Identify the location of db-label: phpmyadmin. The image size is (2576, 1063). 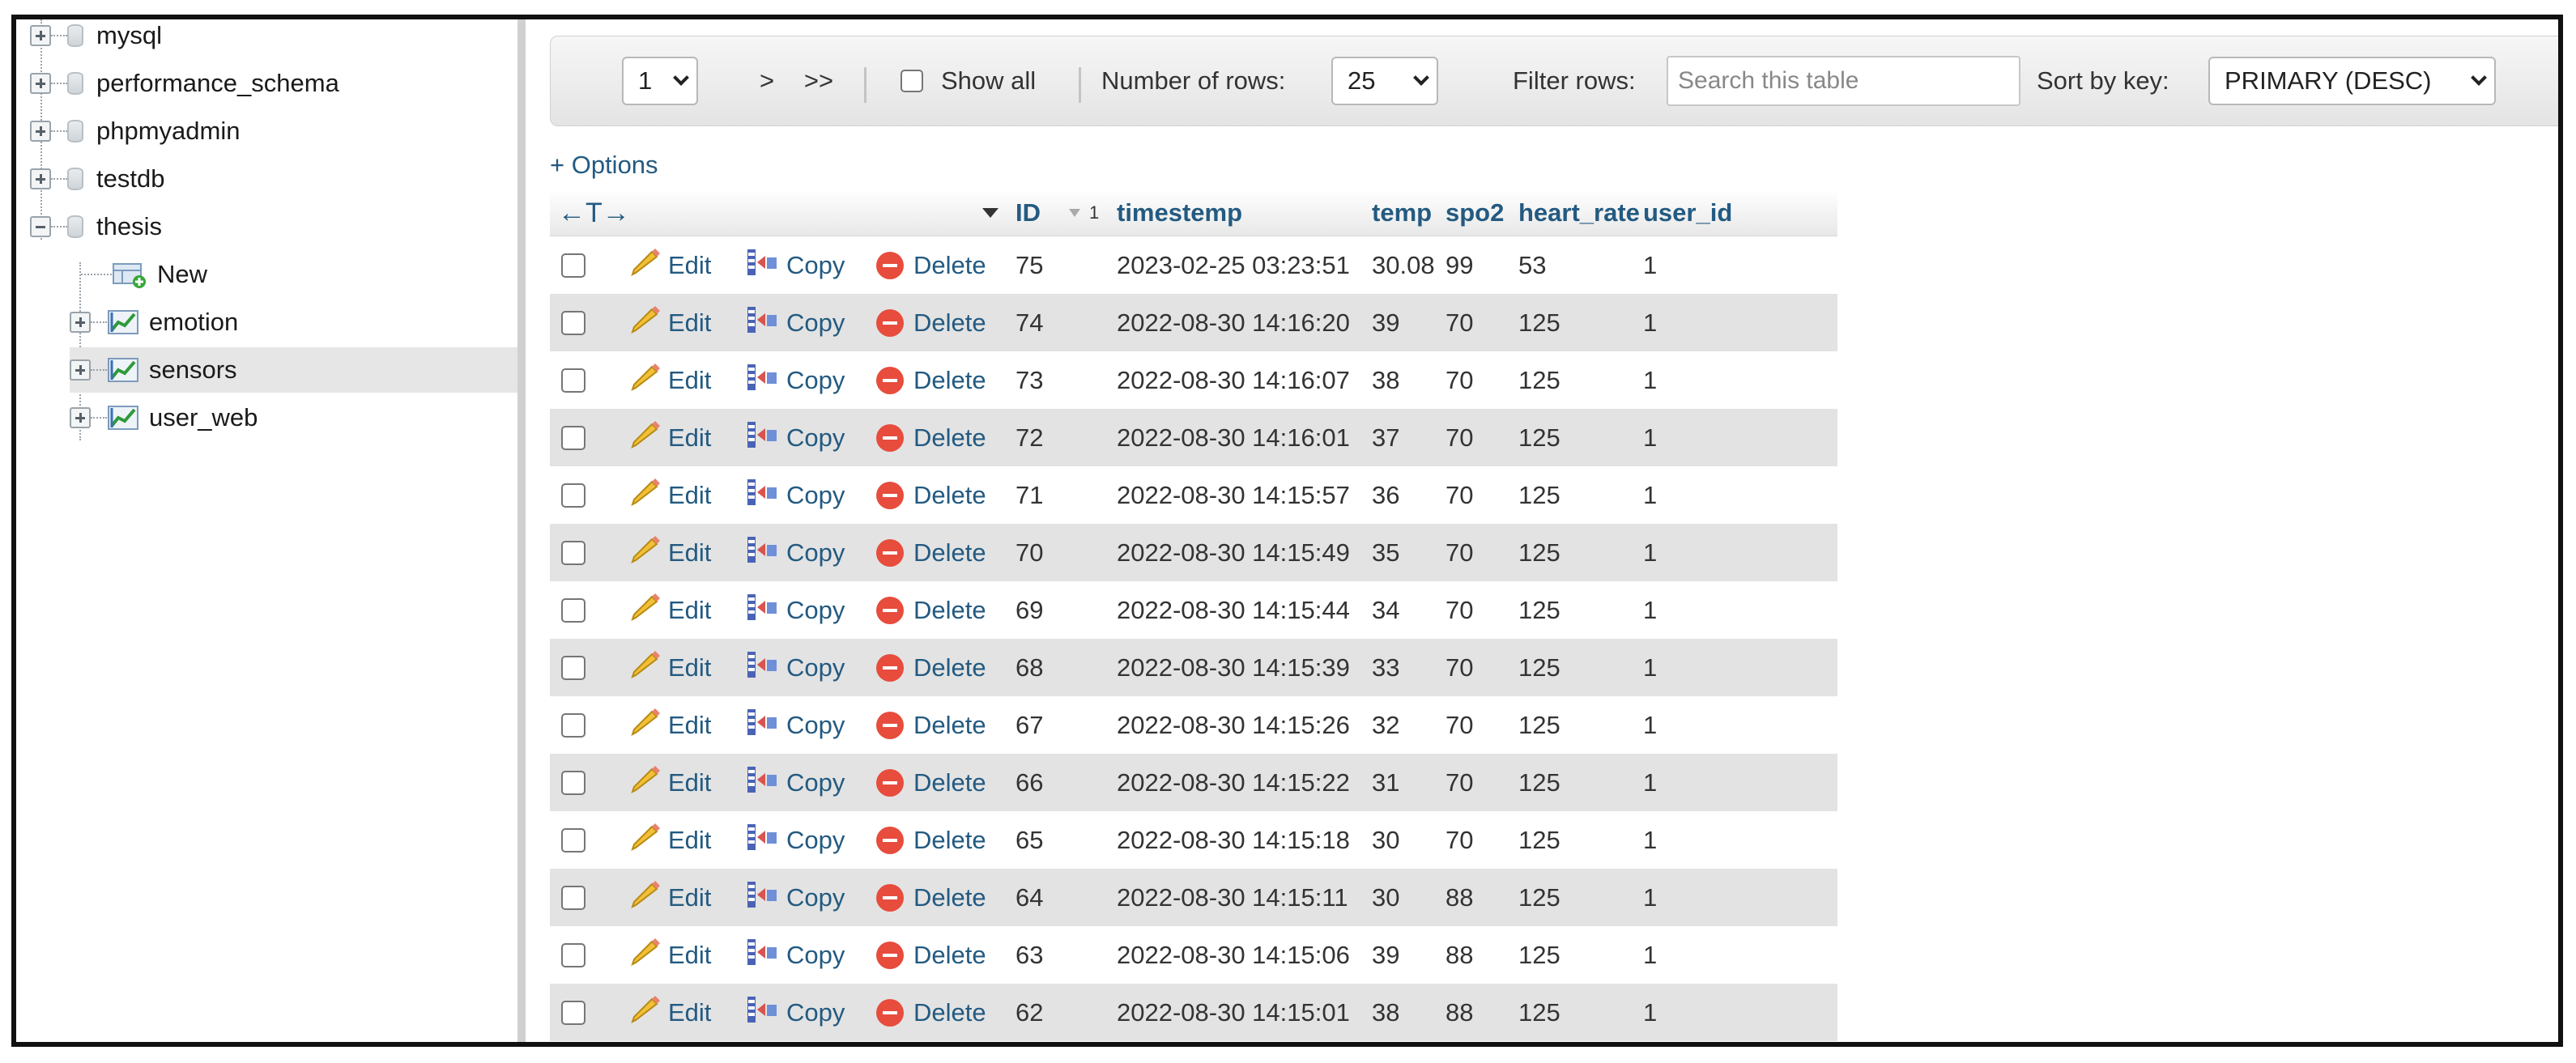
(168, 131).